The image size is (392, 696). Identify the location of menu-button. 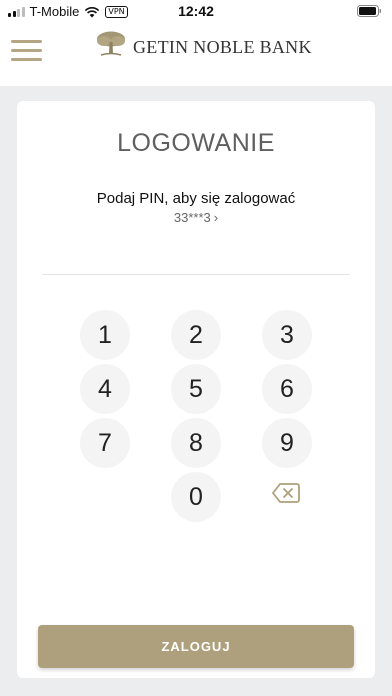
(26, 51).